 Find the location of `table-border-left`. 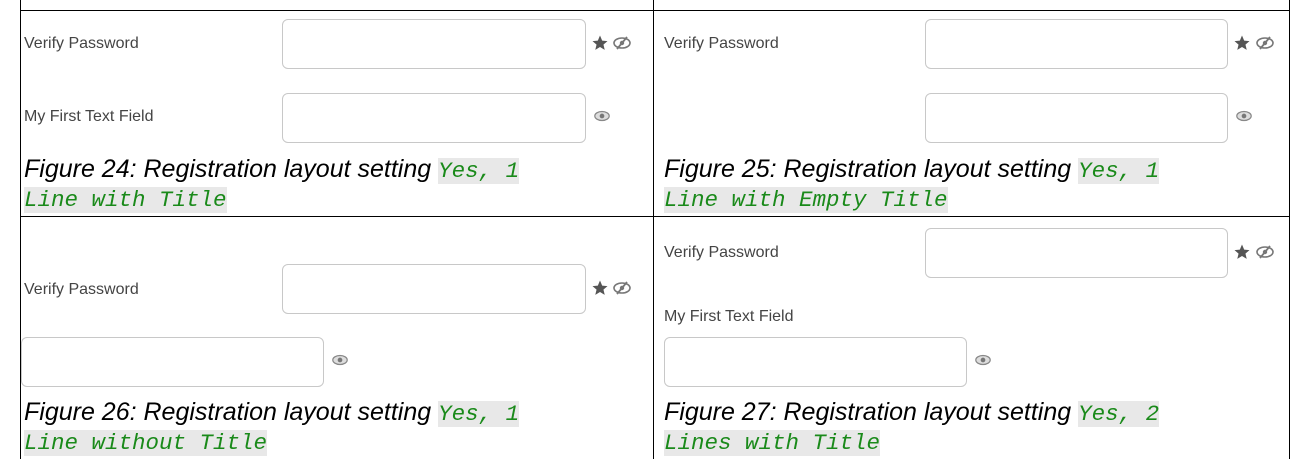

table-border-left is located at coordinates (20, 229).